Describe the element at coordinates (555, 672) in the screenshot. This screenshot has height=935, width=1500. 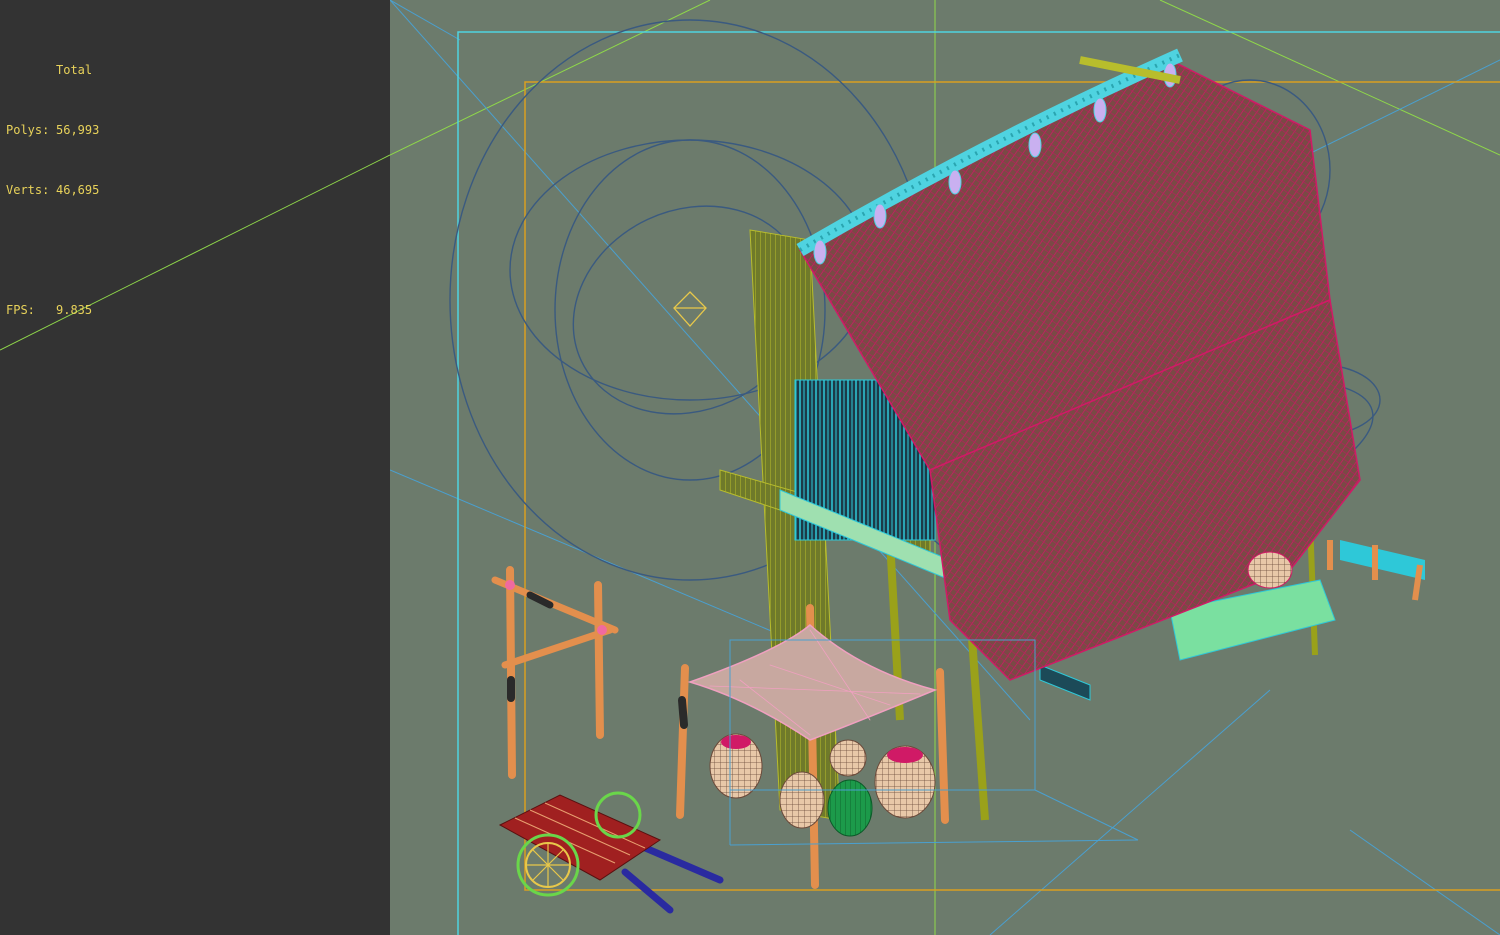
I see `drying-rack` at that location.